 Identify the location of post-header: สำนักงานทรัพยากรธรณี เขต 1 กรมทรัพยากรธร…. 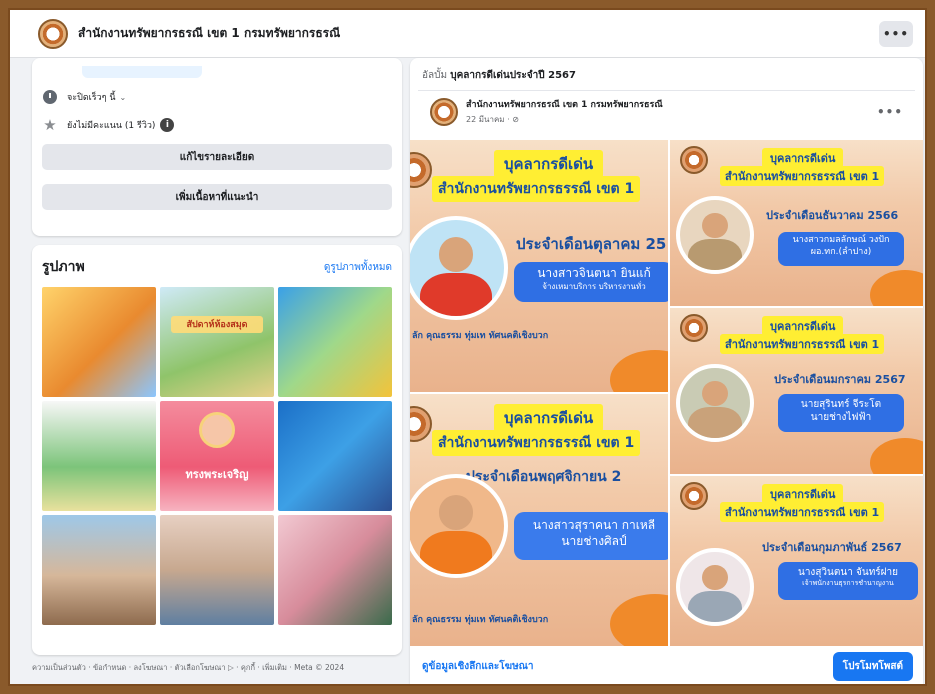
(666, 111).